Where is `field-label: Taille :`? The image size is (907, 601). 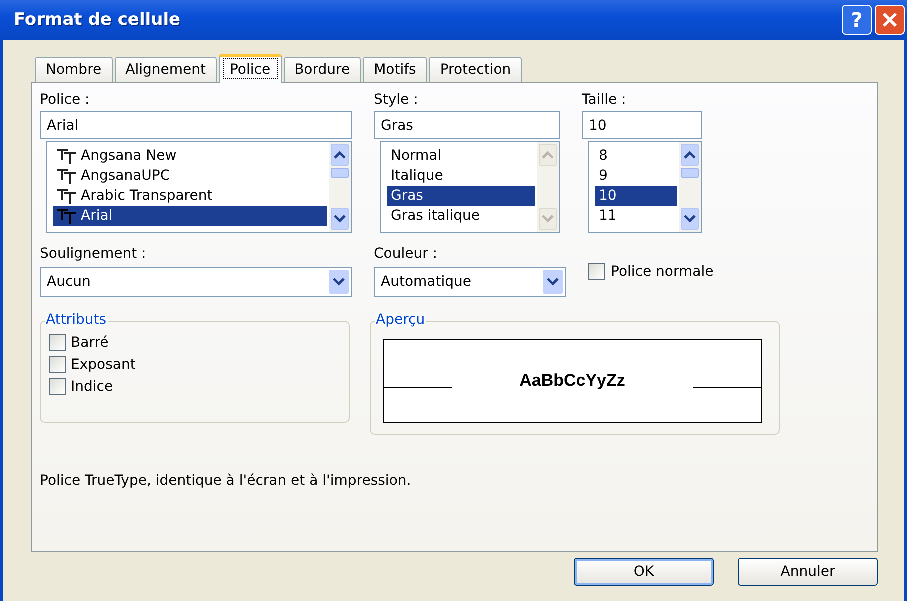 field-label: Taille : is located at coordinates (605, 100).